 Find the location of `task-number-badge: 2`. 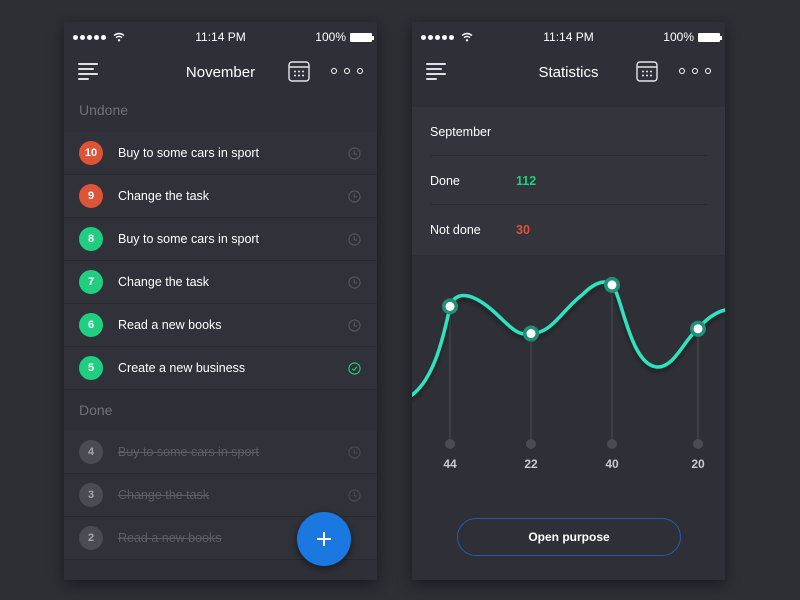

task-number-badge: 2 is located at coordinates (91, 538).